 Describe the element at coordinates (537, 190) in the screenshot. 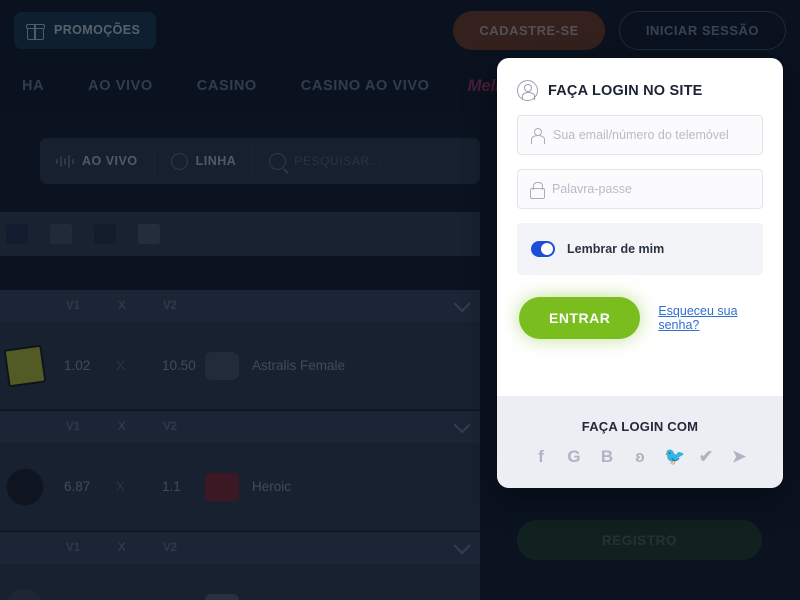

I see `lock-icon` at that location.